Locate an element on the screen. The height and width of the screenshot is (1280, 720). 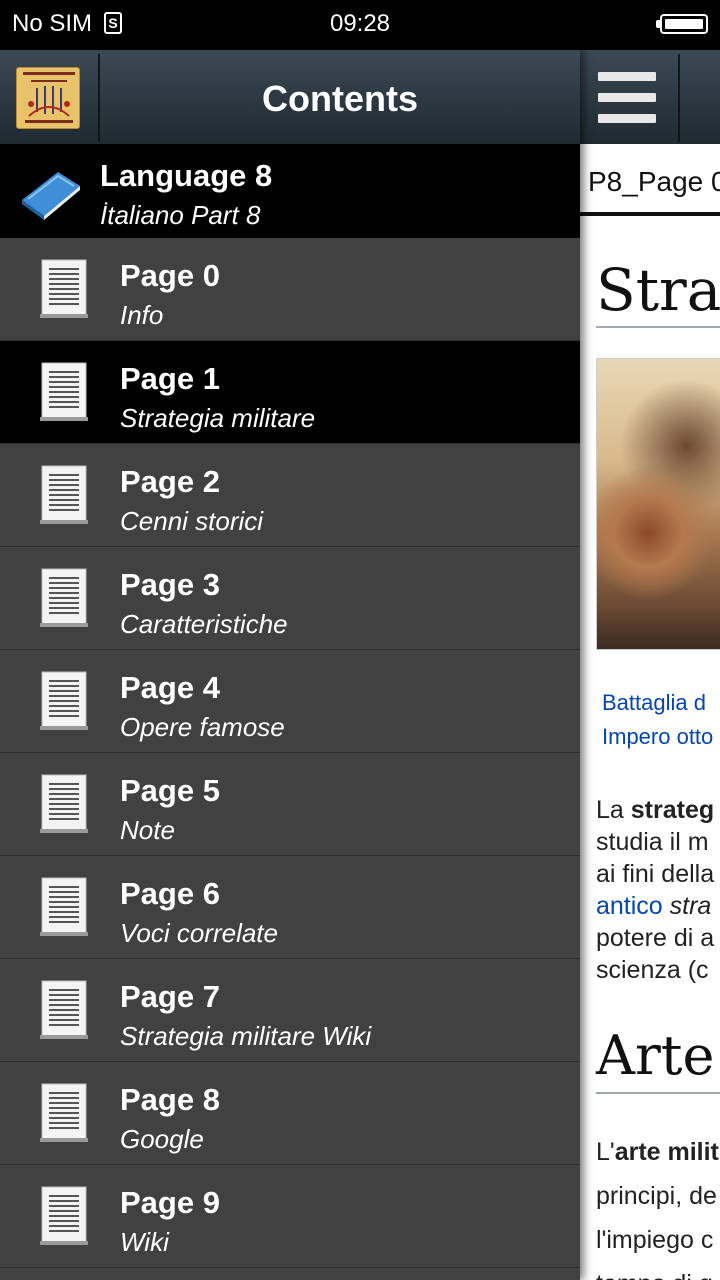
page-item-title: Page 9 is located at coordinates (170, 1202).